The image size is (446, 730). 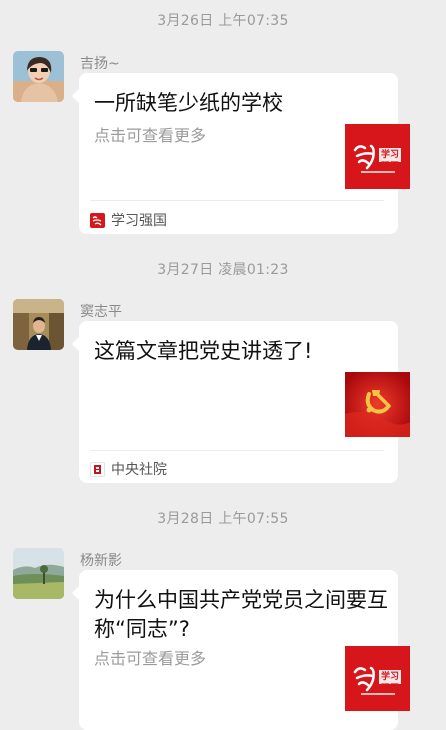 I want to click on timestamp: 3月26日 上午07:35, so click(x=223, y=21).